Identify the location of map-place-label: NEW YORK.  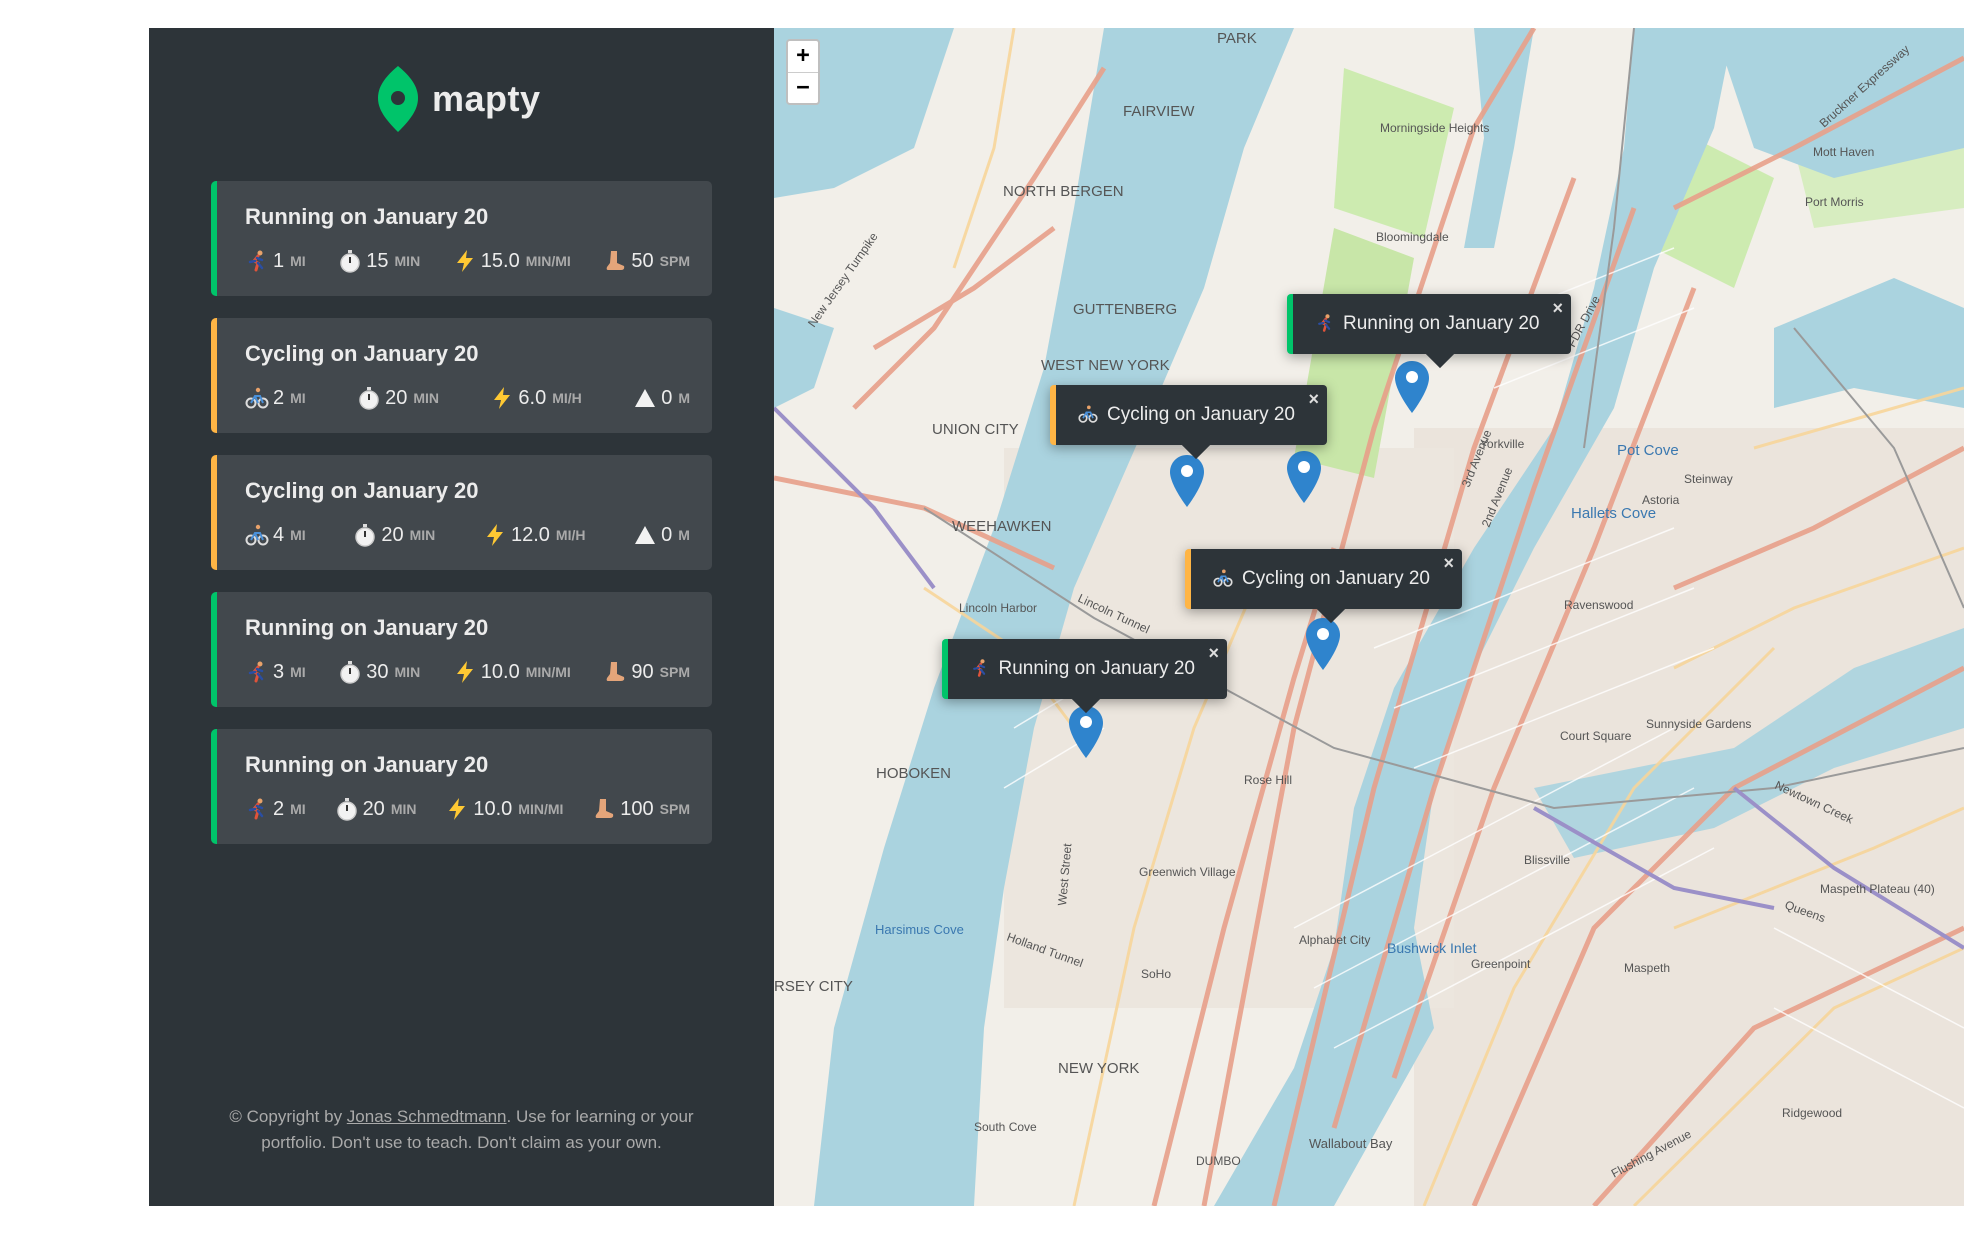
(1098, 1068).